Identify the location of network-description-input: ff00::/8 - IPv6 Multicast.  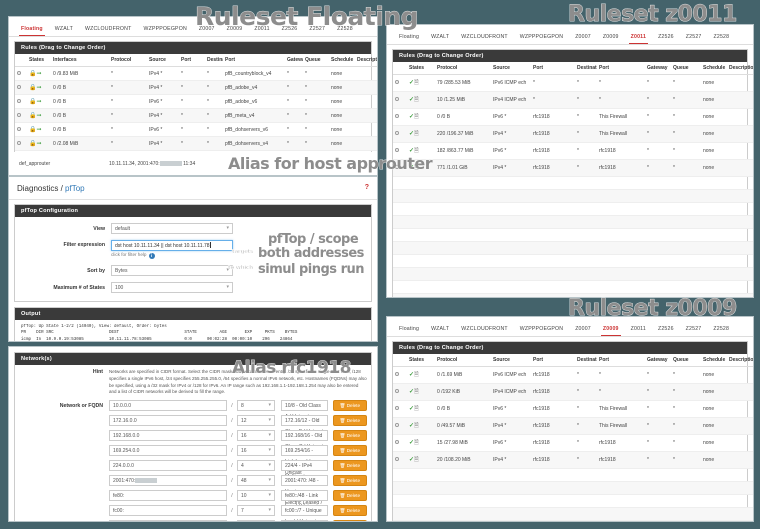
(304, 520).